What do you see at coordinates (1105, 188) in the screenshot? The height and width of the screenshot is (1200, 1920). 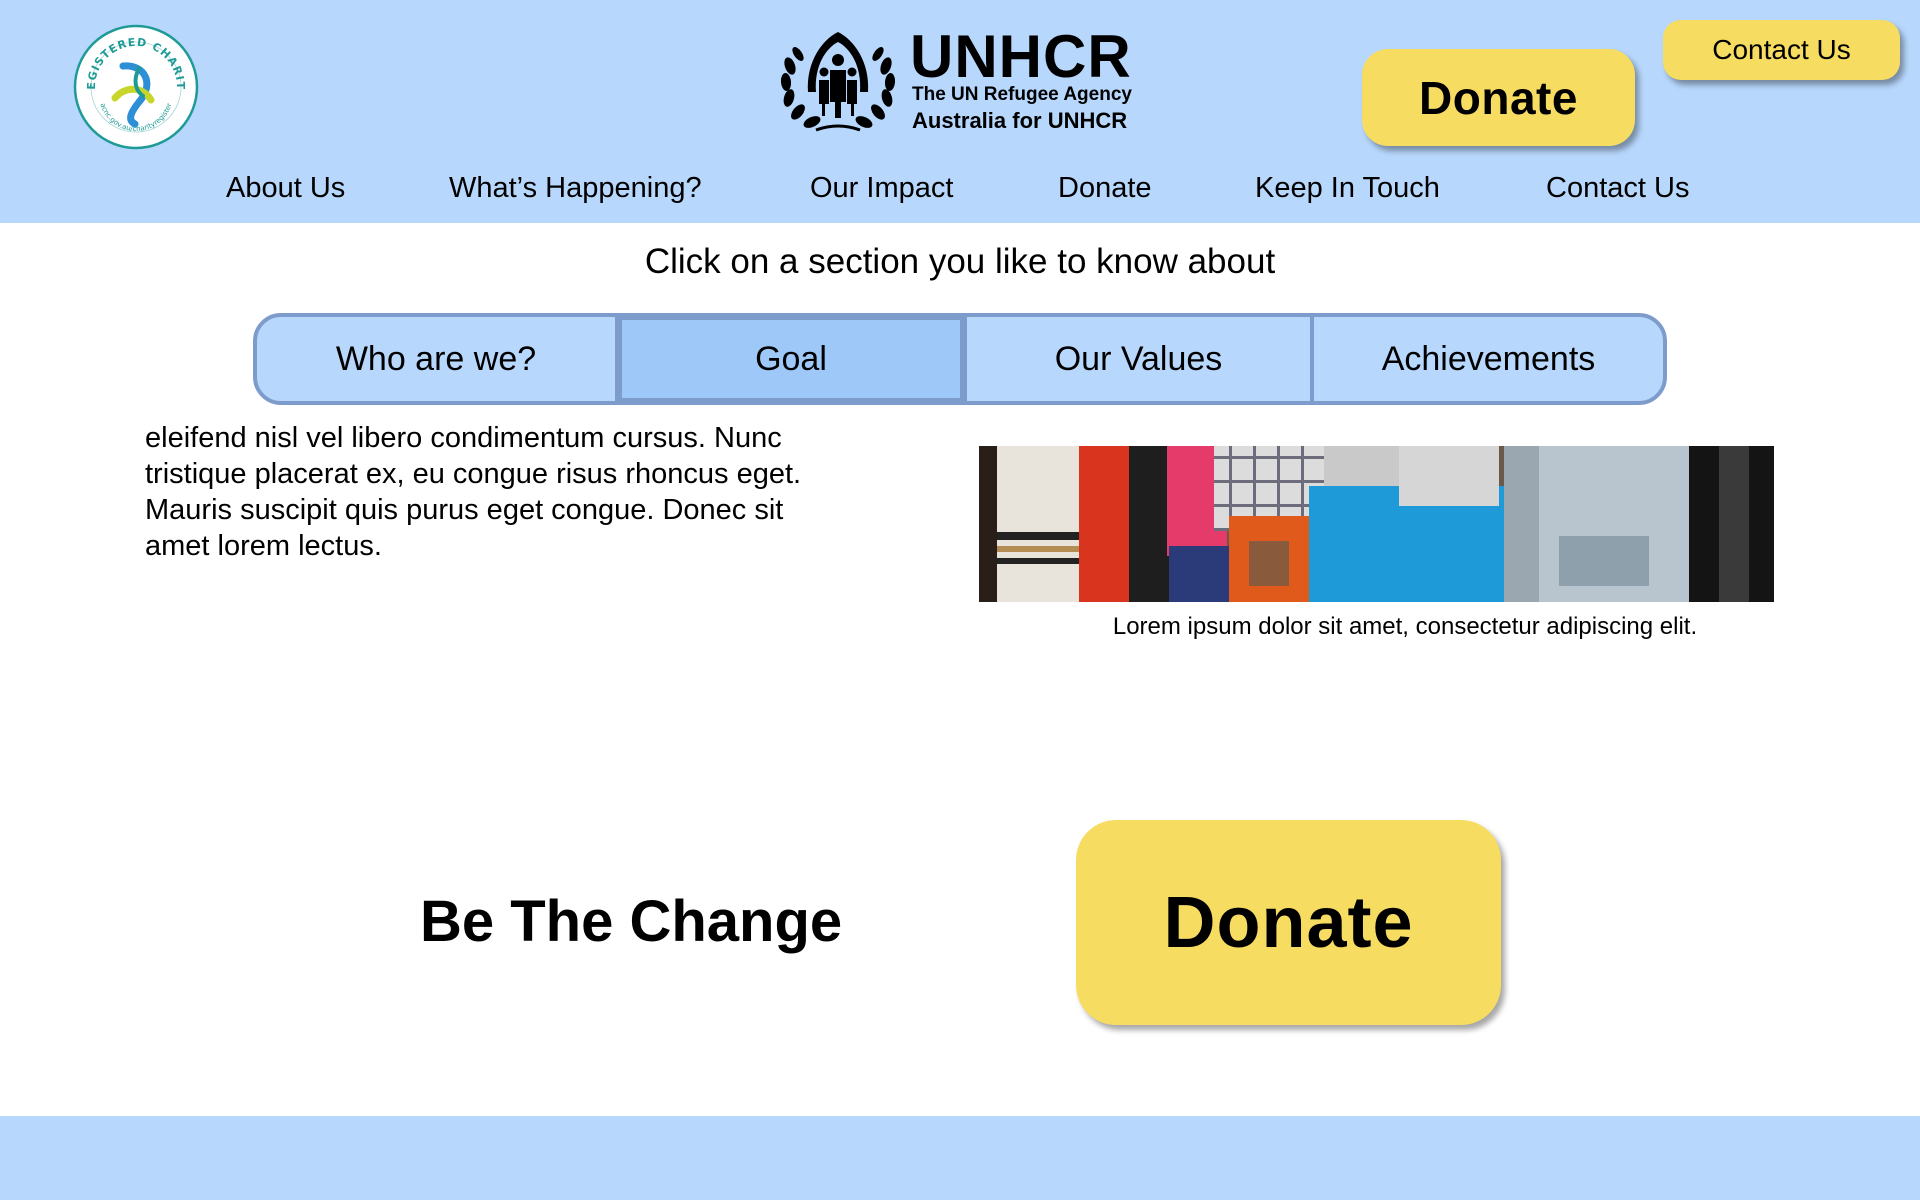 I see `nav-item-donate: Donate` at bounding box center [1105, 188].